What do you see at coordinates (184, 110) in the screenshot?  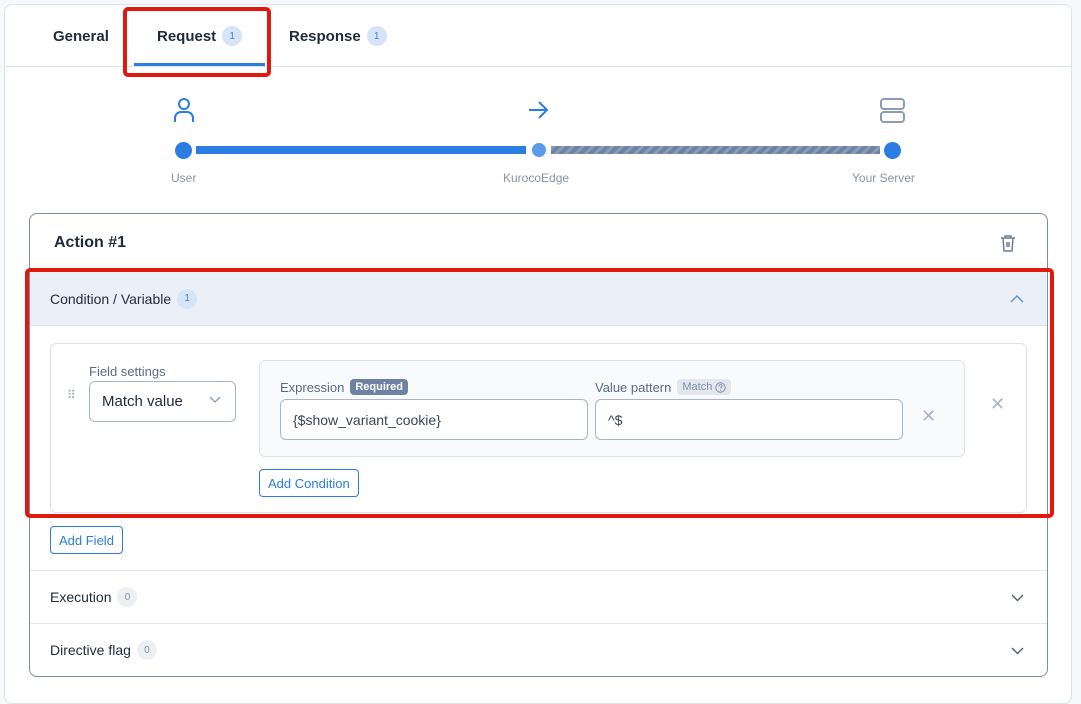 I see `user-icon` at bounding box center [184, 110].